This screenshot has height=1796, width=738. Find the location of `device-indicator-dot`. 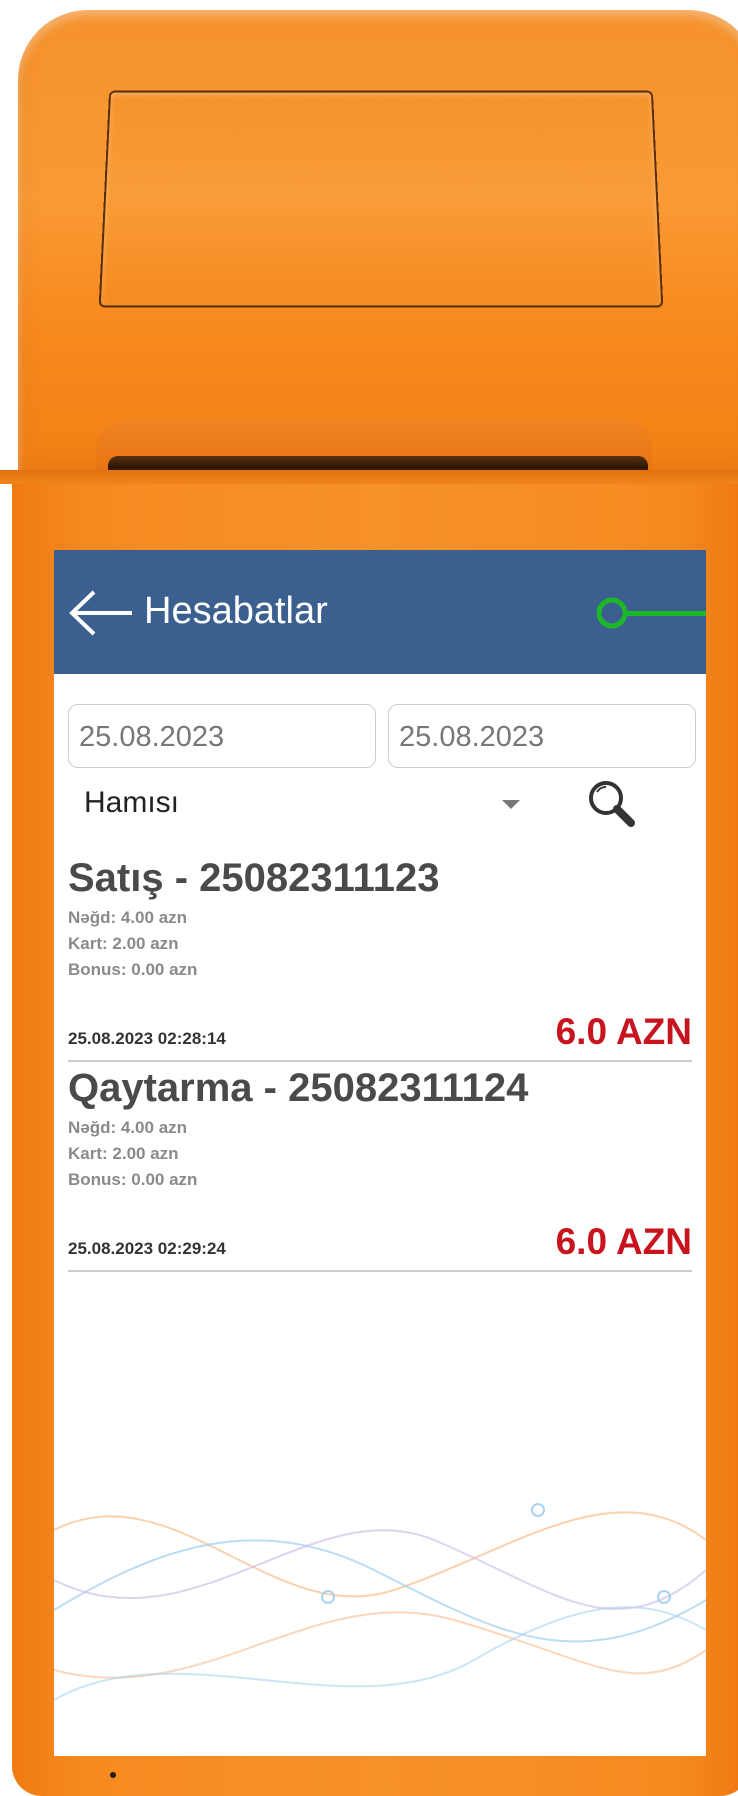

device-indicator-dot is located at coordinates (113, 1775).